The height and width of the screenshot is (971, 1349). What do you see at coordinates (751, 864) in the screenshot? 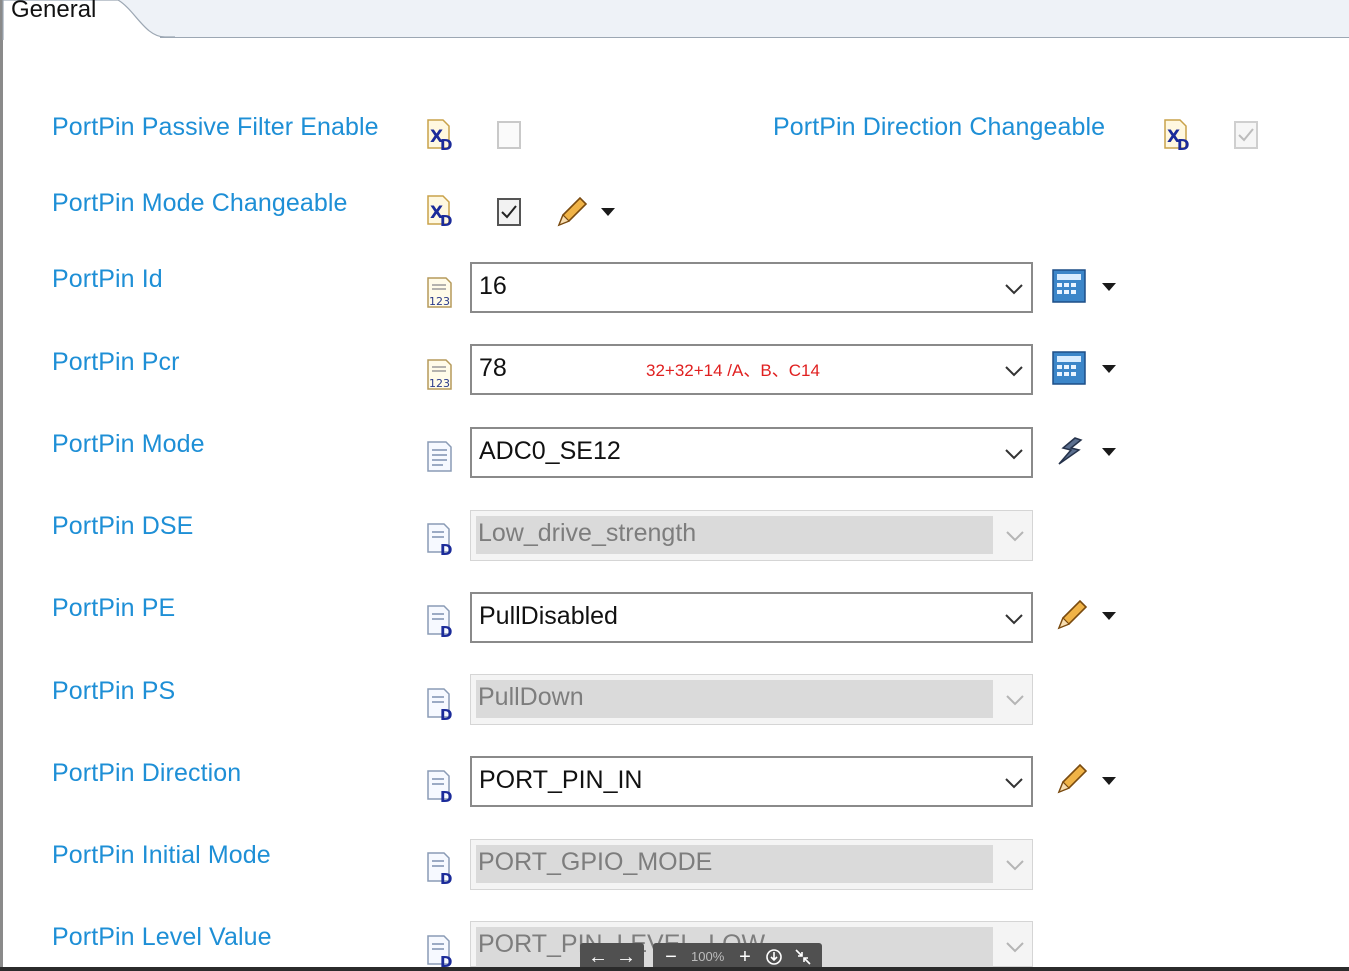
I see `initial-mode-combo: PORT_GPIO_MODE` at bounding box center [751, 864].